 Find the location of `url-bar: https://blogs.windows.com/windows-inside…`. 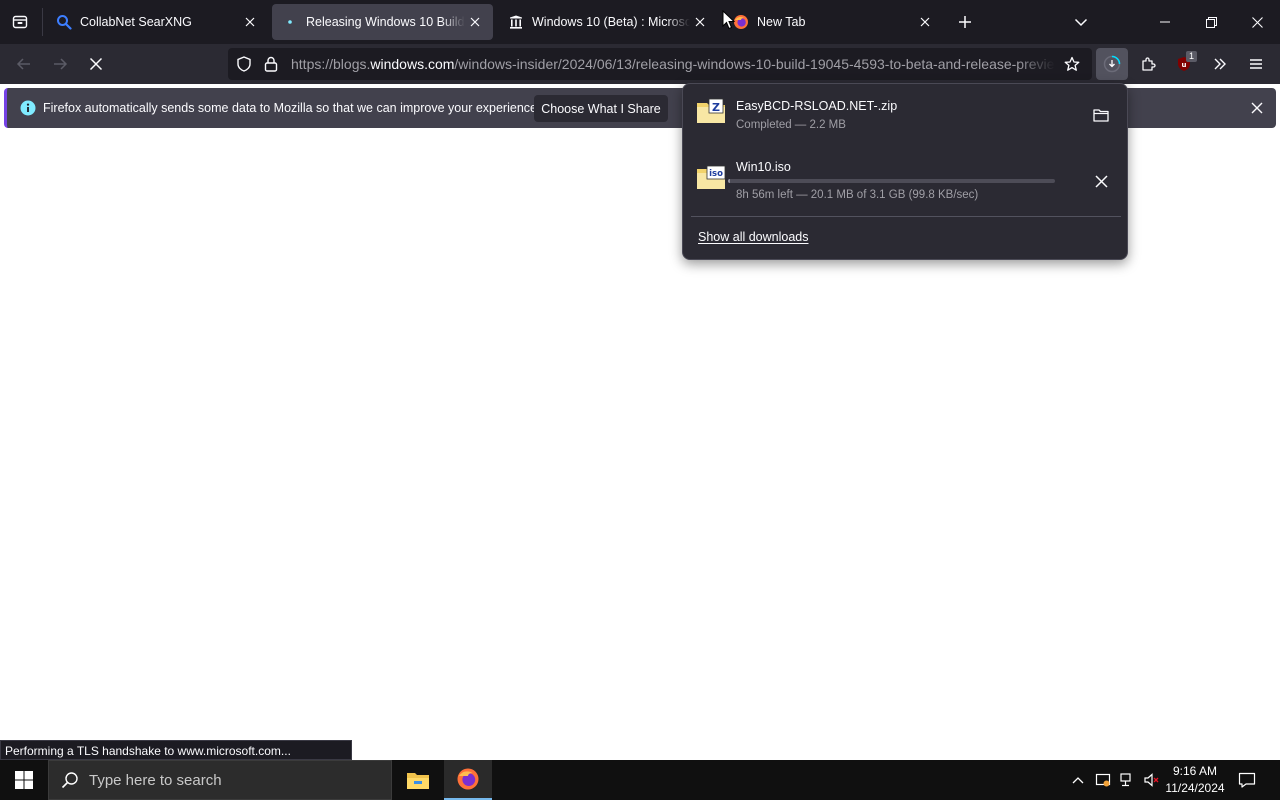

url-bar: https://blogs.windows.com/windows-inside… is located at coordinates (660, 64).